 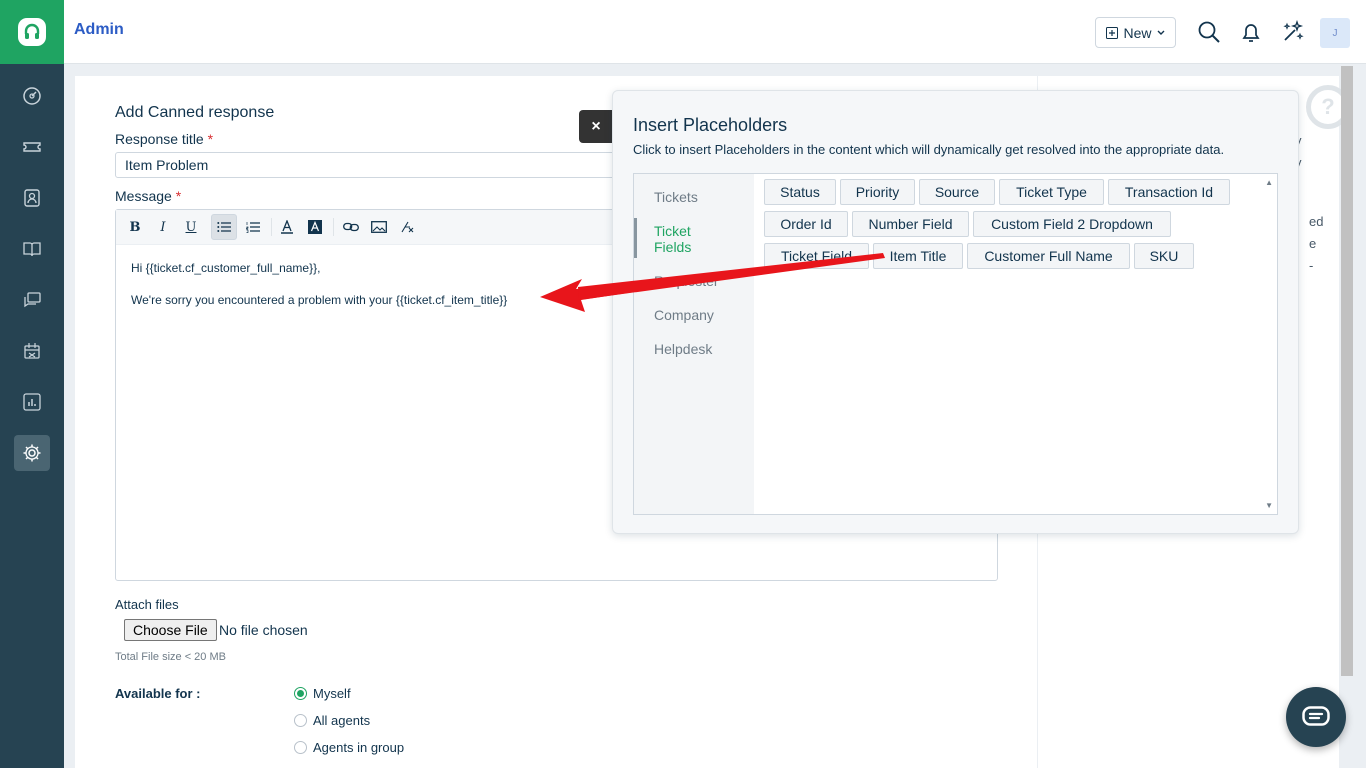 I want to click on placeholder-chip: Number Field, so click(x=910, y=224).